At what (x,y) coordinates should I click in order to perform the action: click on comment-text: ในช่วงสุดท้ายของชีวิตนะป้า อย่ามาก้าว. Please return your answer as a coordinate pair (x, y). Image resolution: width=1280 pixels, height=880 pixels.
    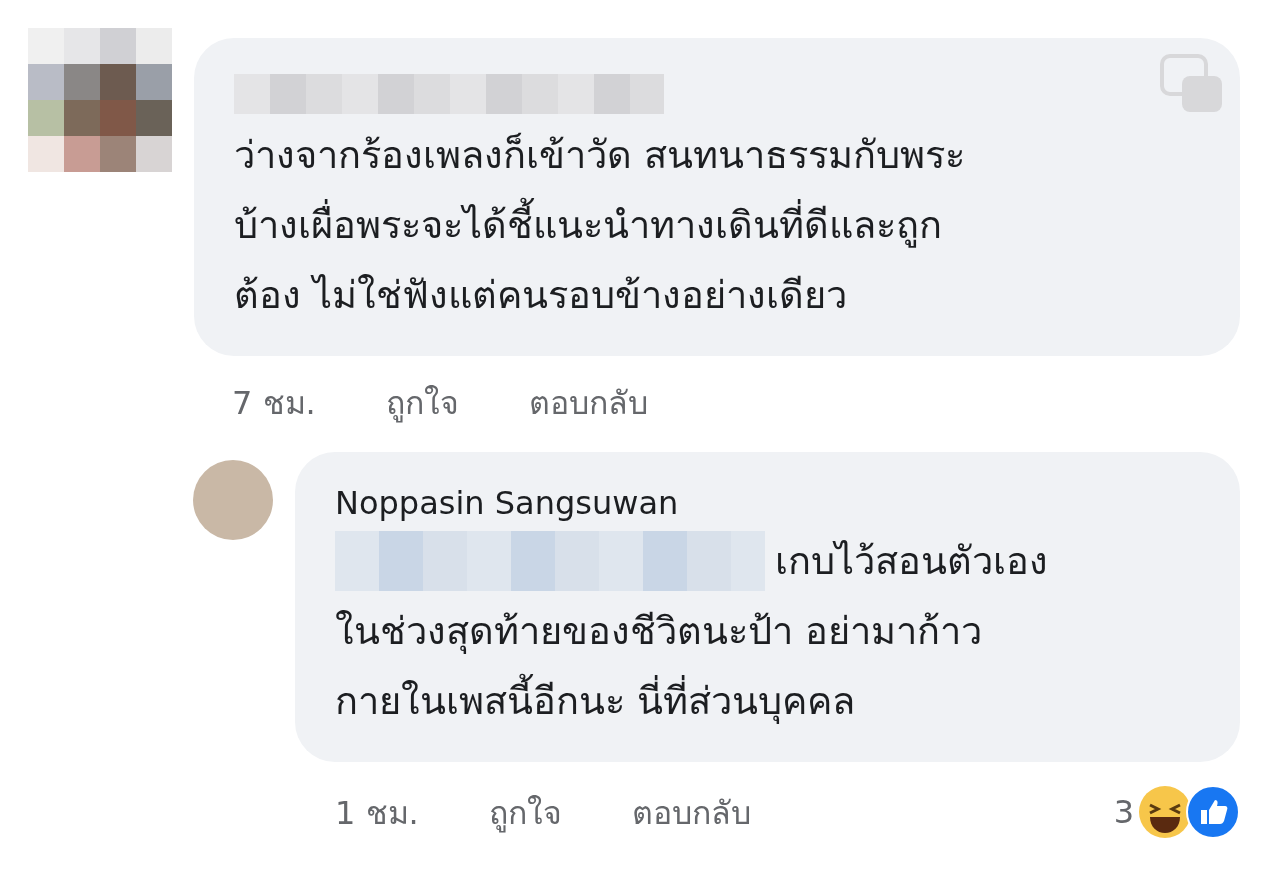
    Looking at the image, I should click on (659, 632).